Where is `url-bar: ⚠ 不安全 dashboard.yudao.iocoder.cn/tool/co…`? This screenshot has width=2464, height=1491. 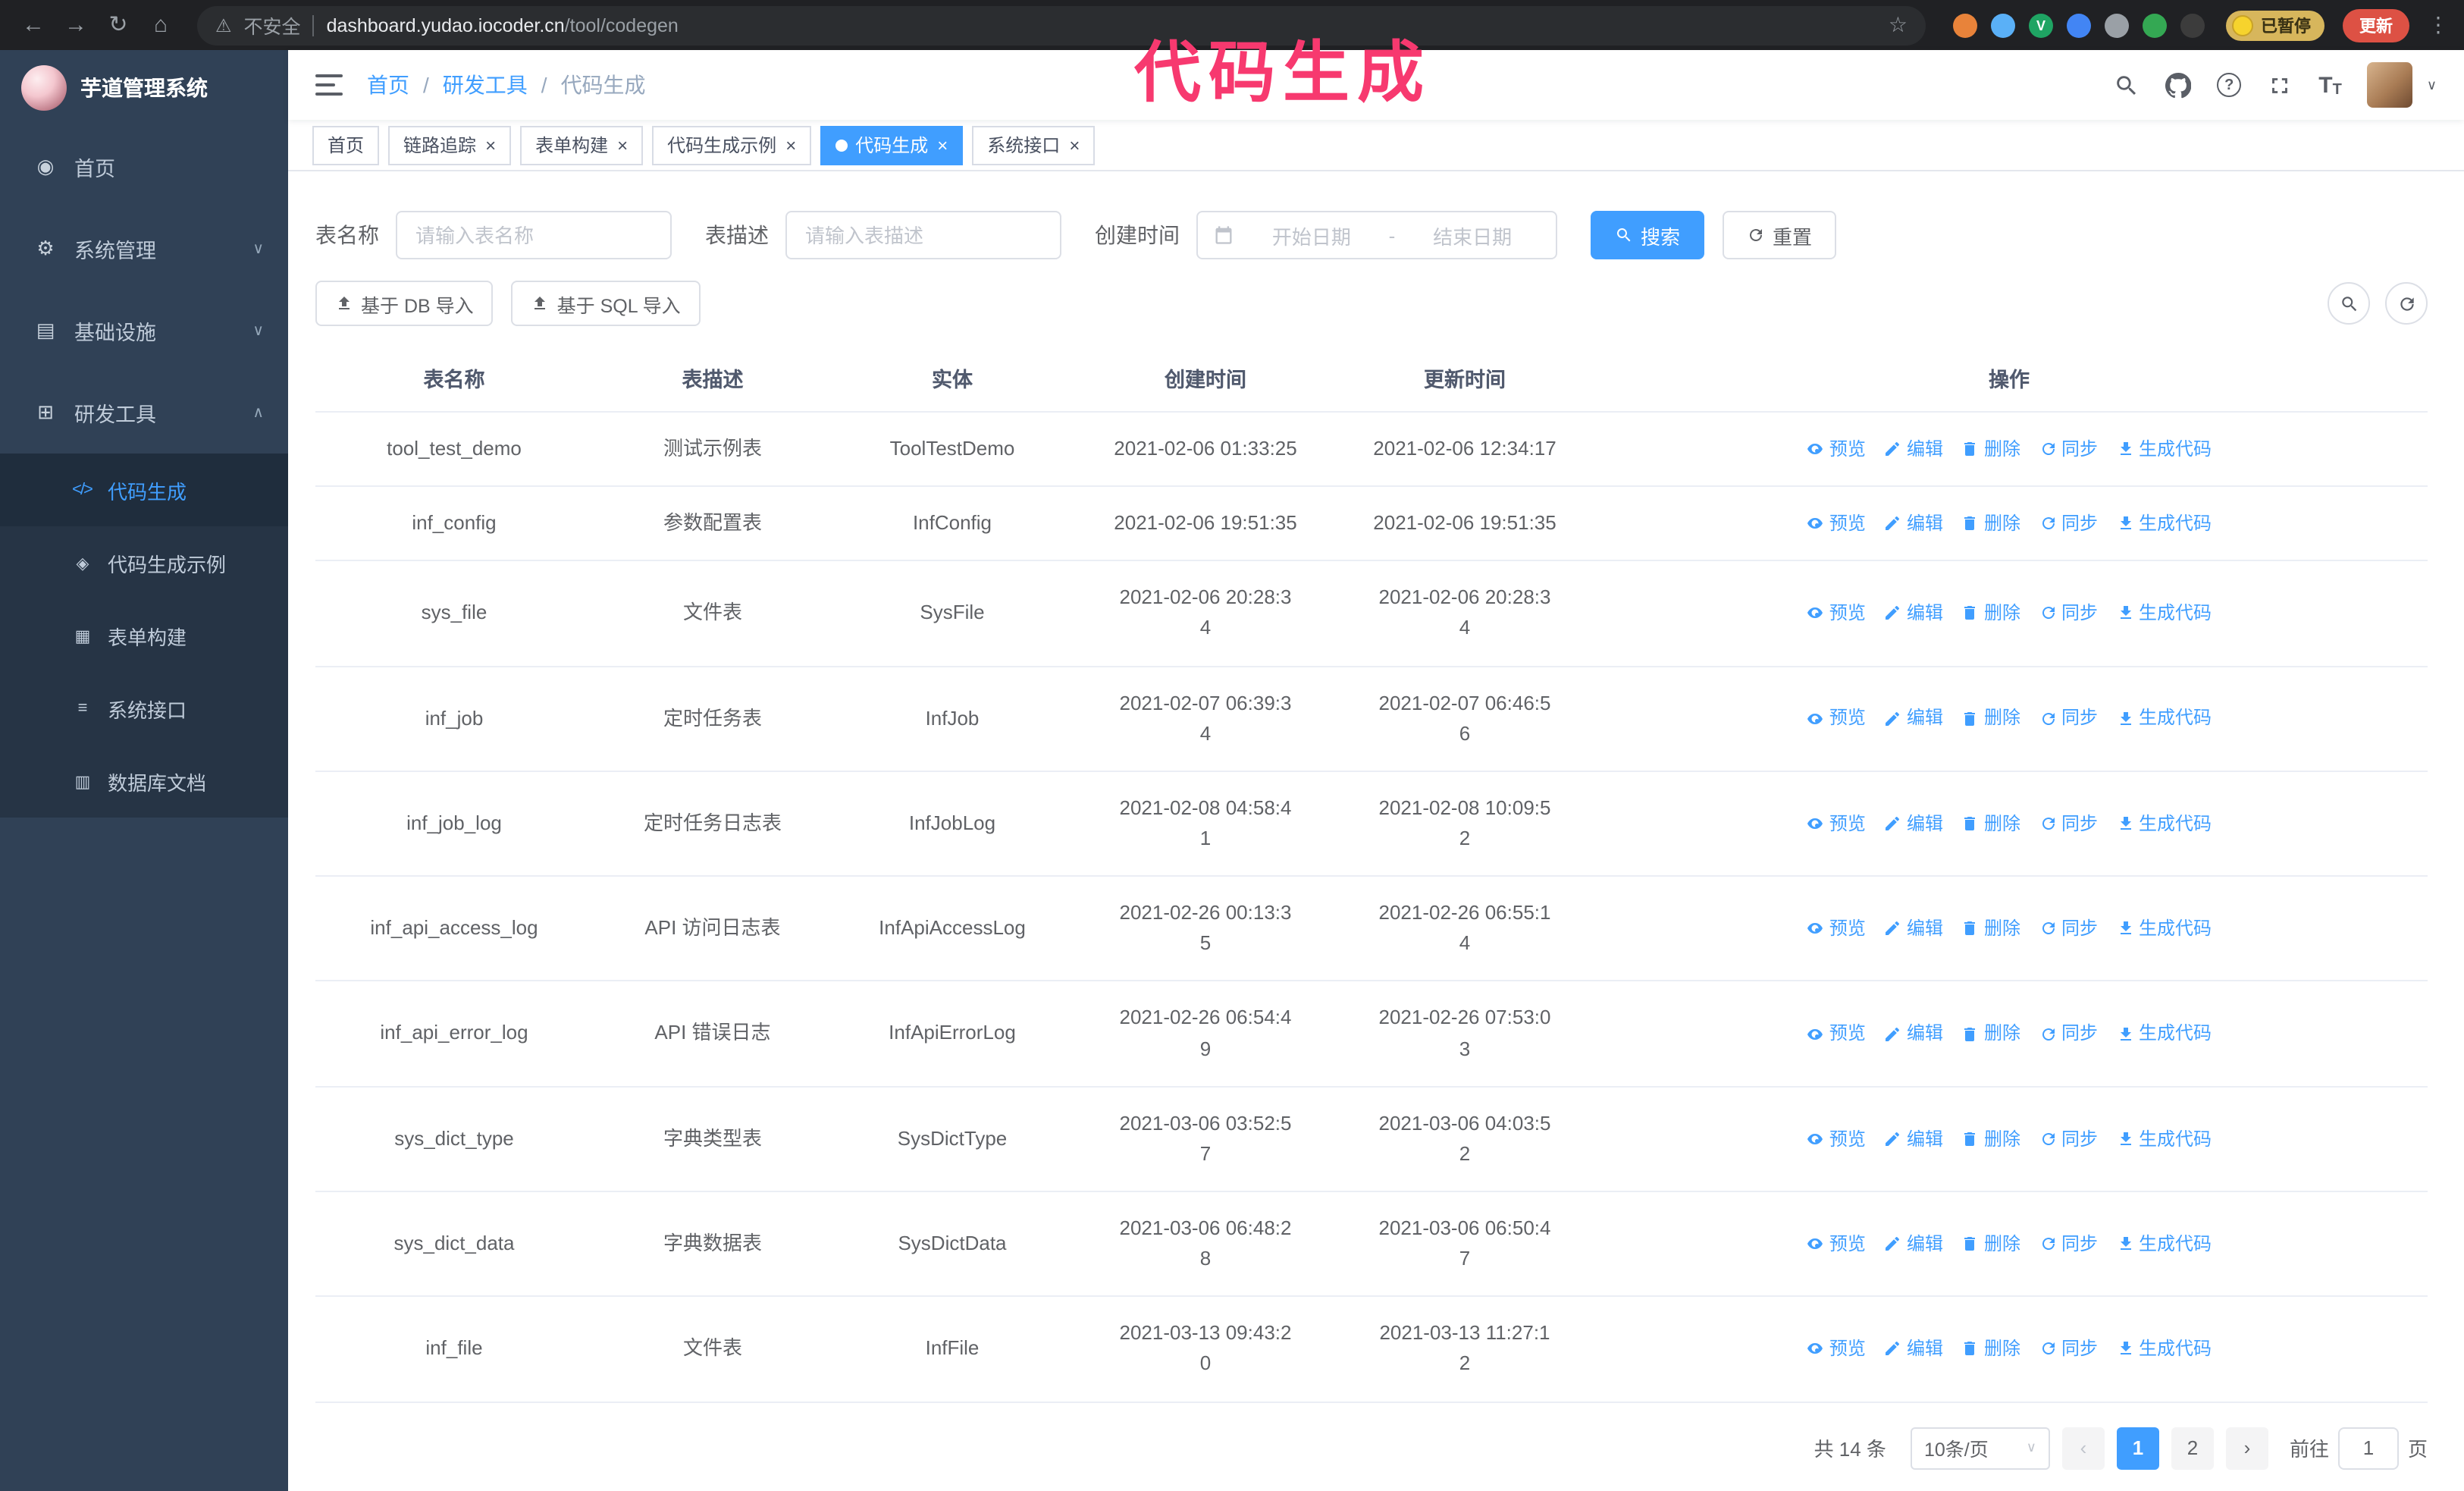 url-bar: ⚠ 不安全 dashboard.yudao.iocoder.cn/tool/co… is located at coordinates (1061, 25).